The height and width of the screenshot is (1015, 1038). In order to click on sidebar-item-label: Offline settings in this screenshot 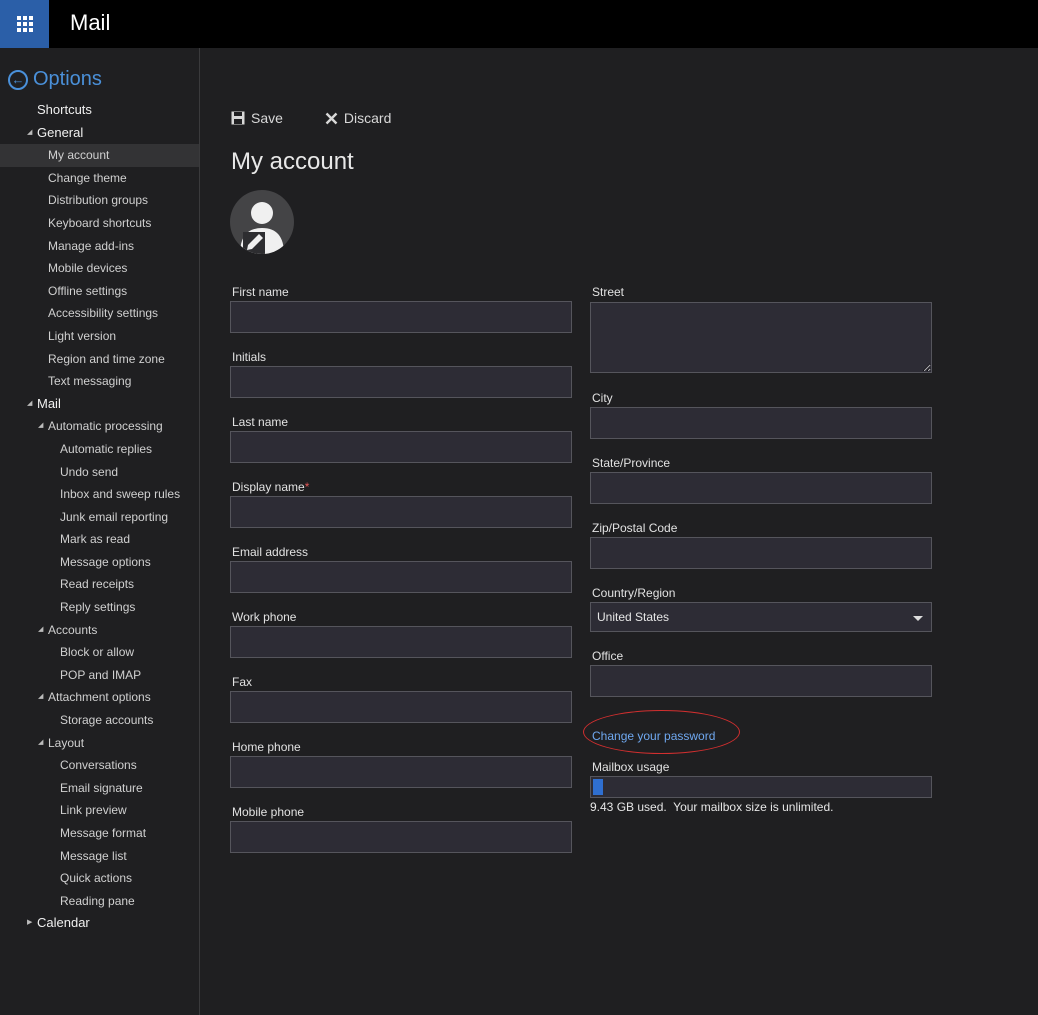, I will do `click(88, 290)`.